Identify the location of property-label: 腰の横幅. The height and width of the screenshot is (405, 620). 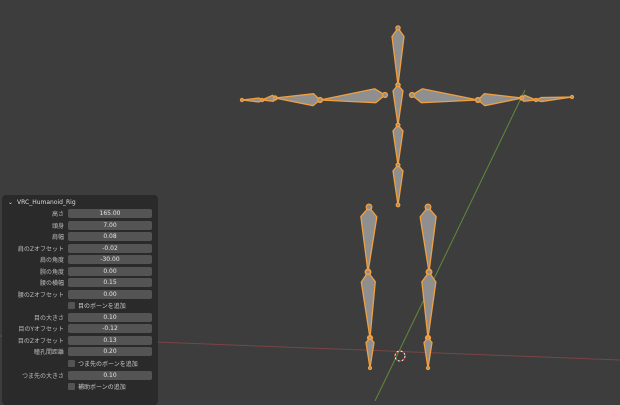
(51, 283).